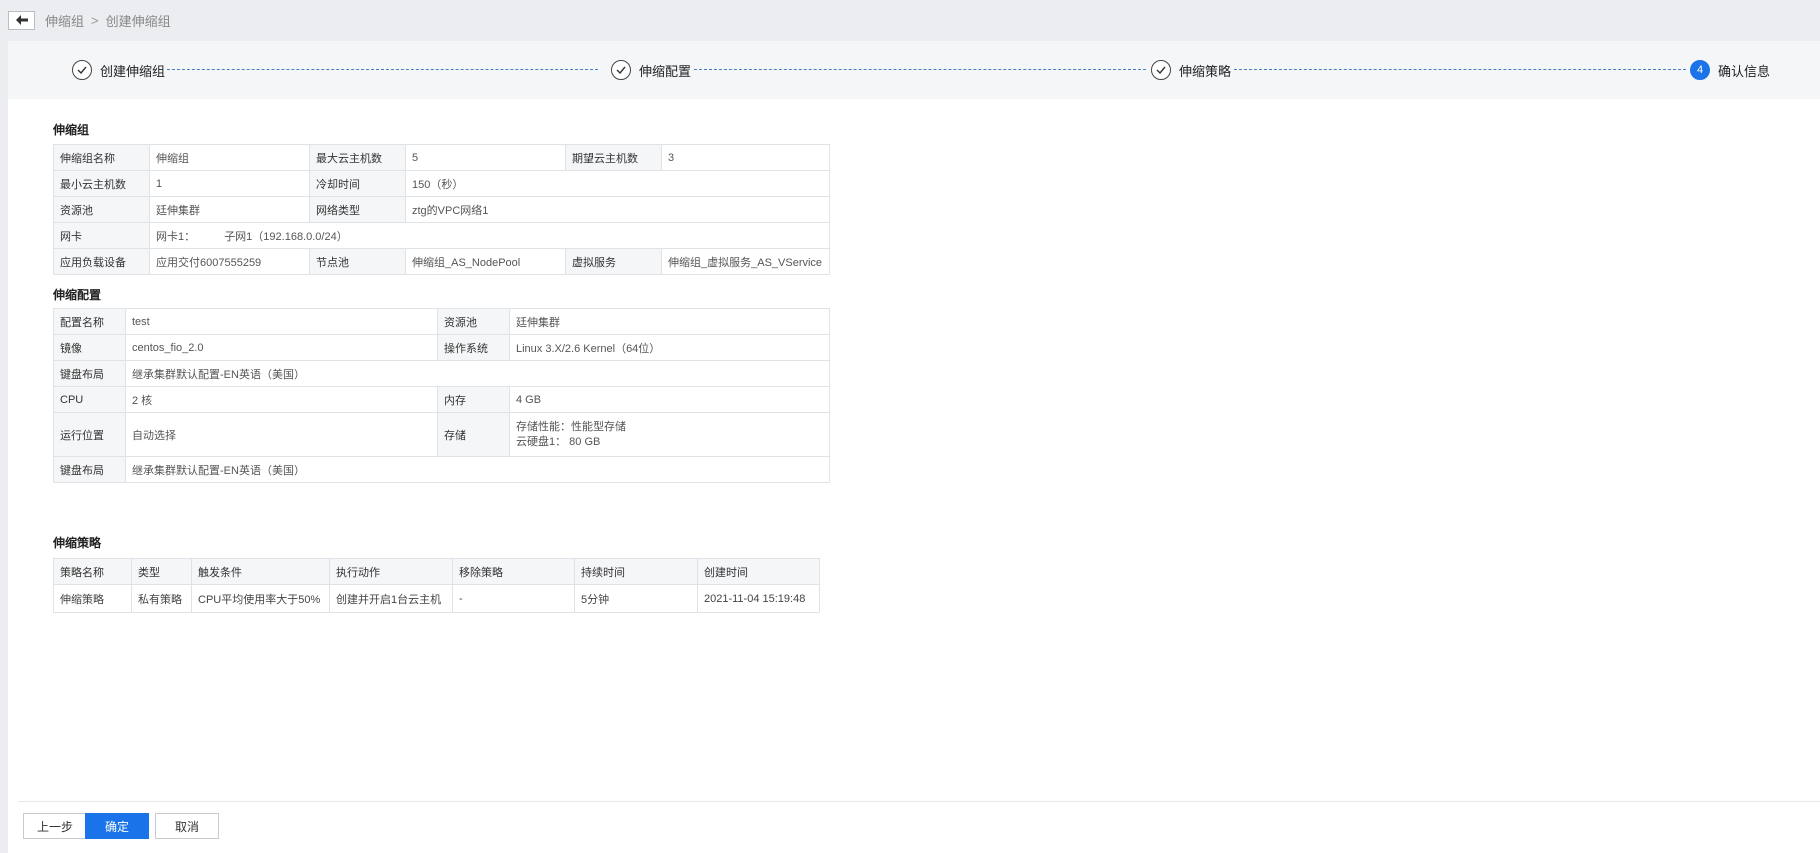 The height and width of the screenshot is (853, 1820). Describe the element at coordinates (92, 571) in the screenshot. I see `column-header: 策略名称` at that location.